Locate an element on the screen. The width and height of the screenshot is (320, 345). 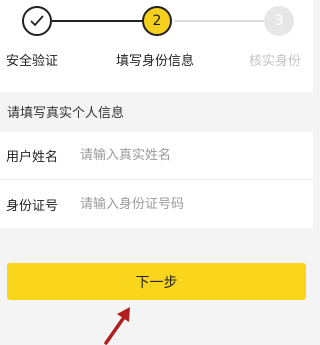
step-3-indicator: 3 is located at coordinates (279, 21).